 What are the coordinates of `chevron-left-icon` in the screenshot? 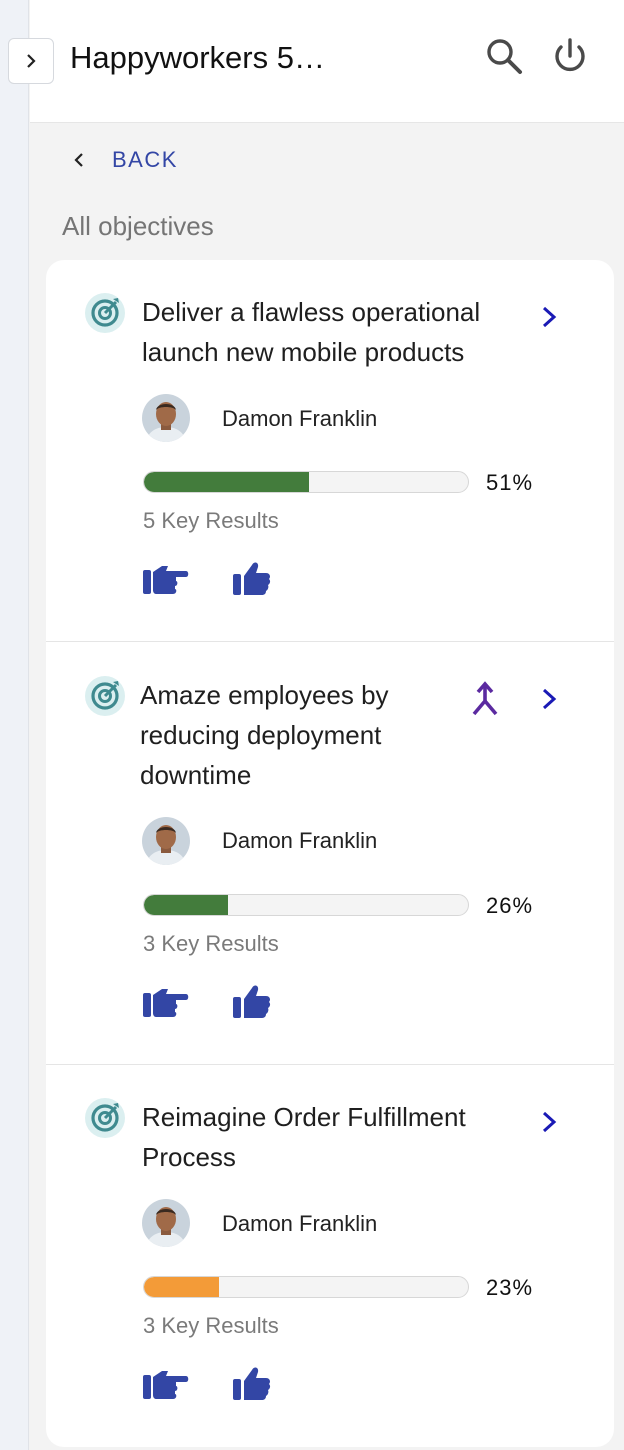 It's located at (79, 160).